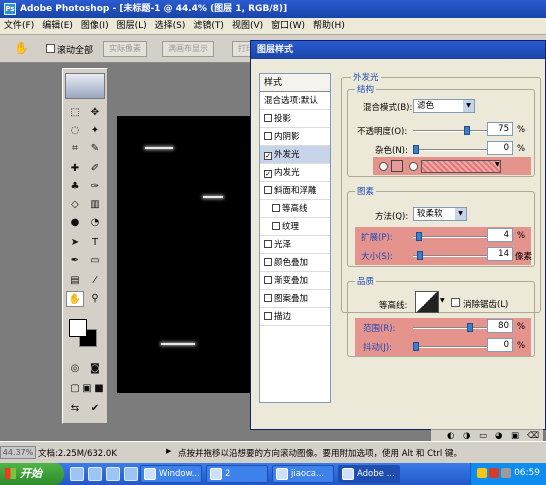  What do you see at coordinates (95, 223) in the screenshot?
I see `dodge-tool-icon: ◔` at bounding box center [95, 223].